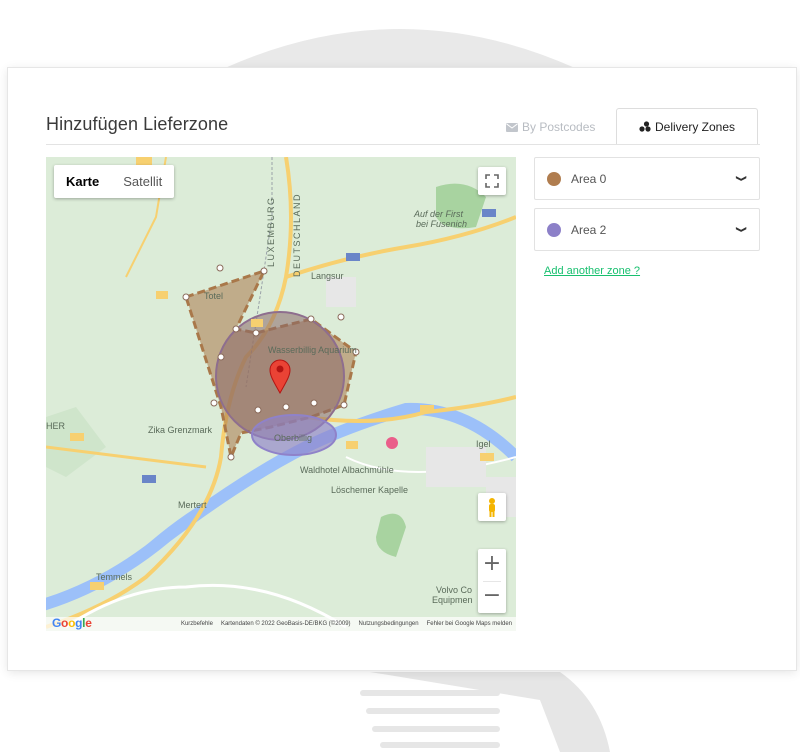  What do you see at coordinates (647, 178) in the screenshot?
I see `zone-item-area-0: Area 0 ❯` at bounding box center [647, 178].